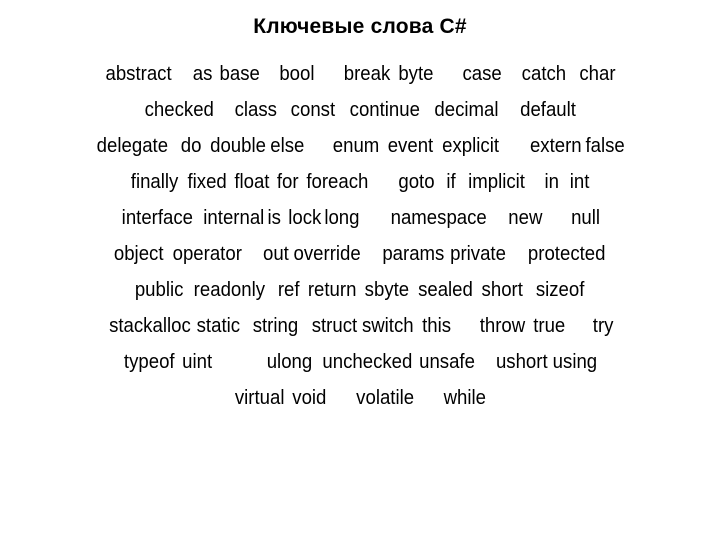 This screenshot has height=540, width=720. What do you see at coordinates (360, 26) in the screenshot?
I see `page-title: Ключевые слова C#` at bounding box center [360, 26].